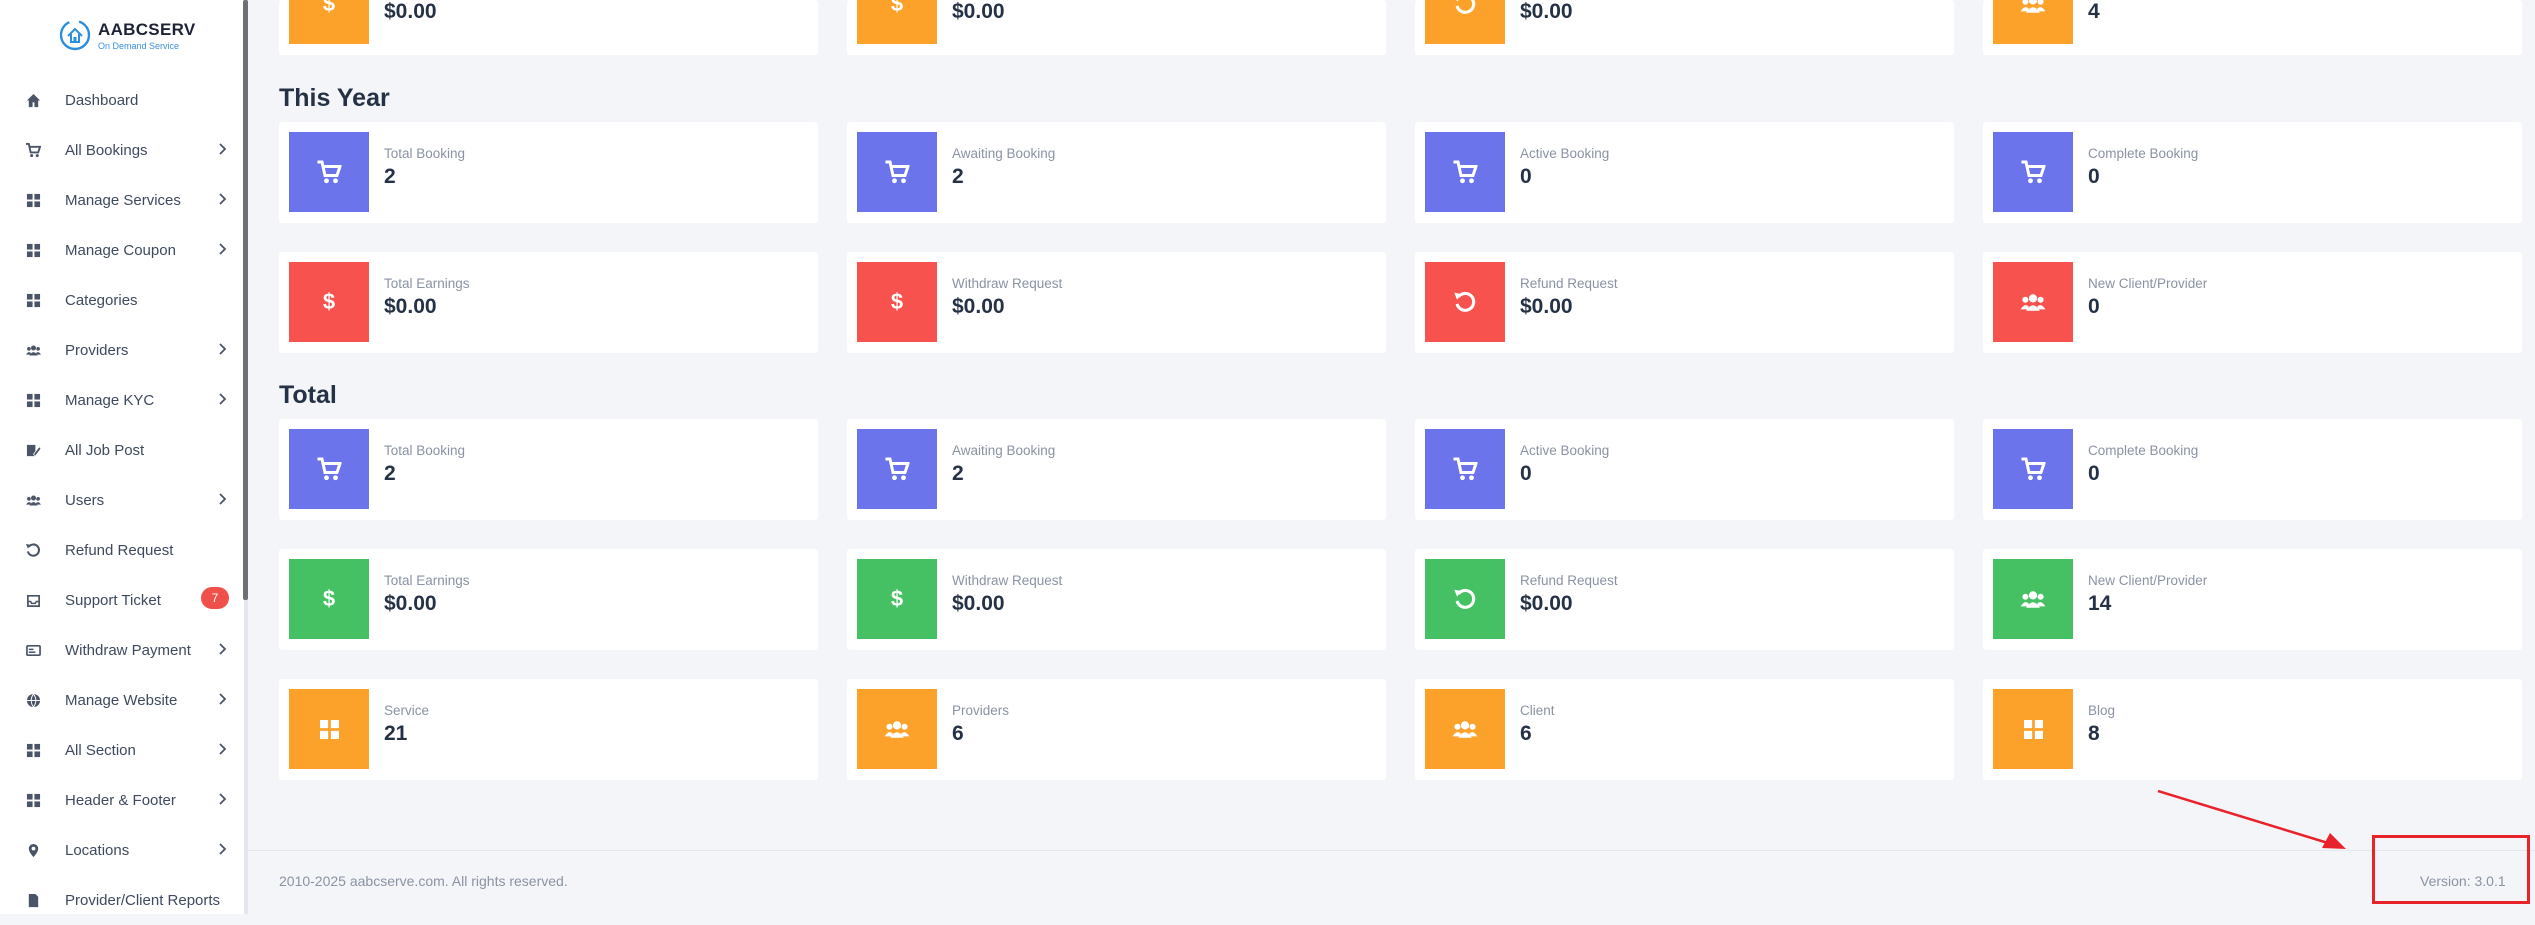 This screenshot has width=2535, height=925. Describe the element at coordinates (425, 153) in the screenshot. I see `stat-label: Total Booking` at that location.